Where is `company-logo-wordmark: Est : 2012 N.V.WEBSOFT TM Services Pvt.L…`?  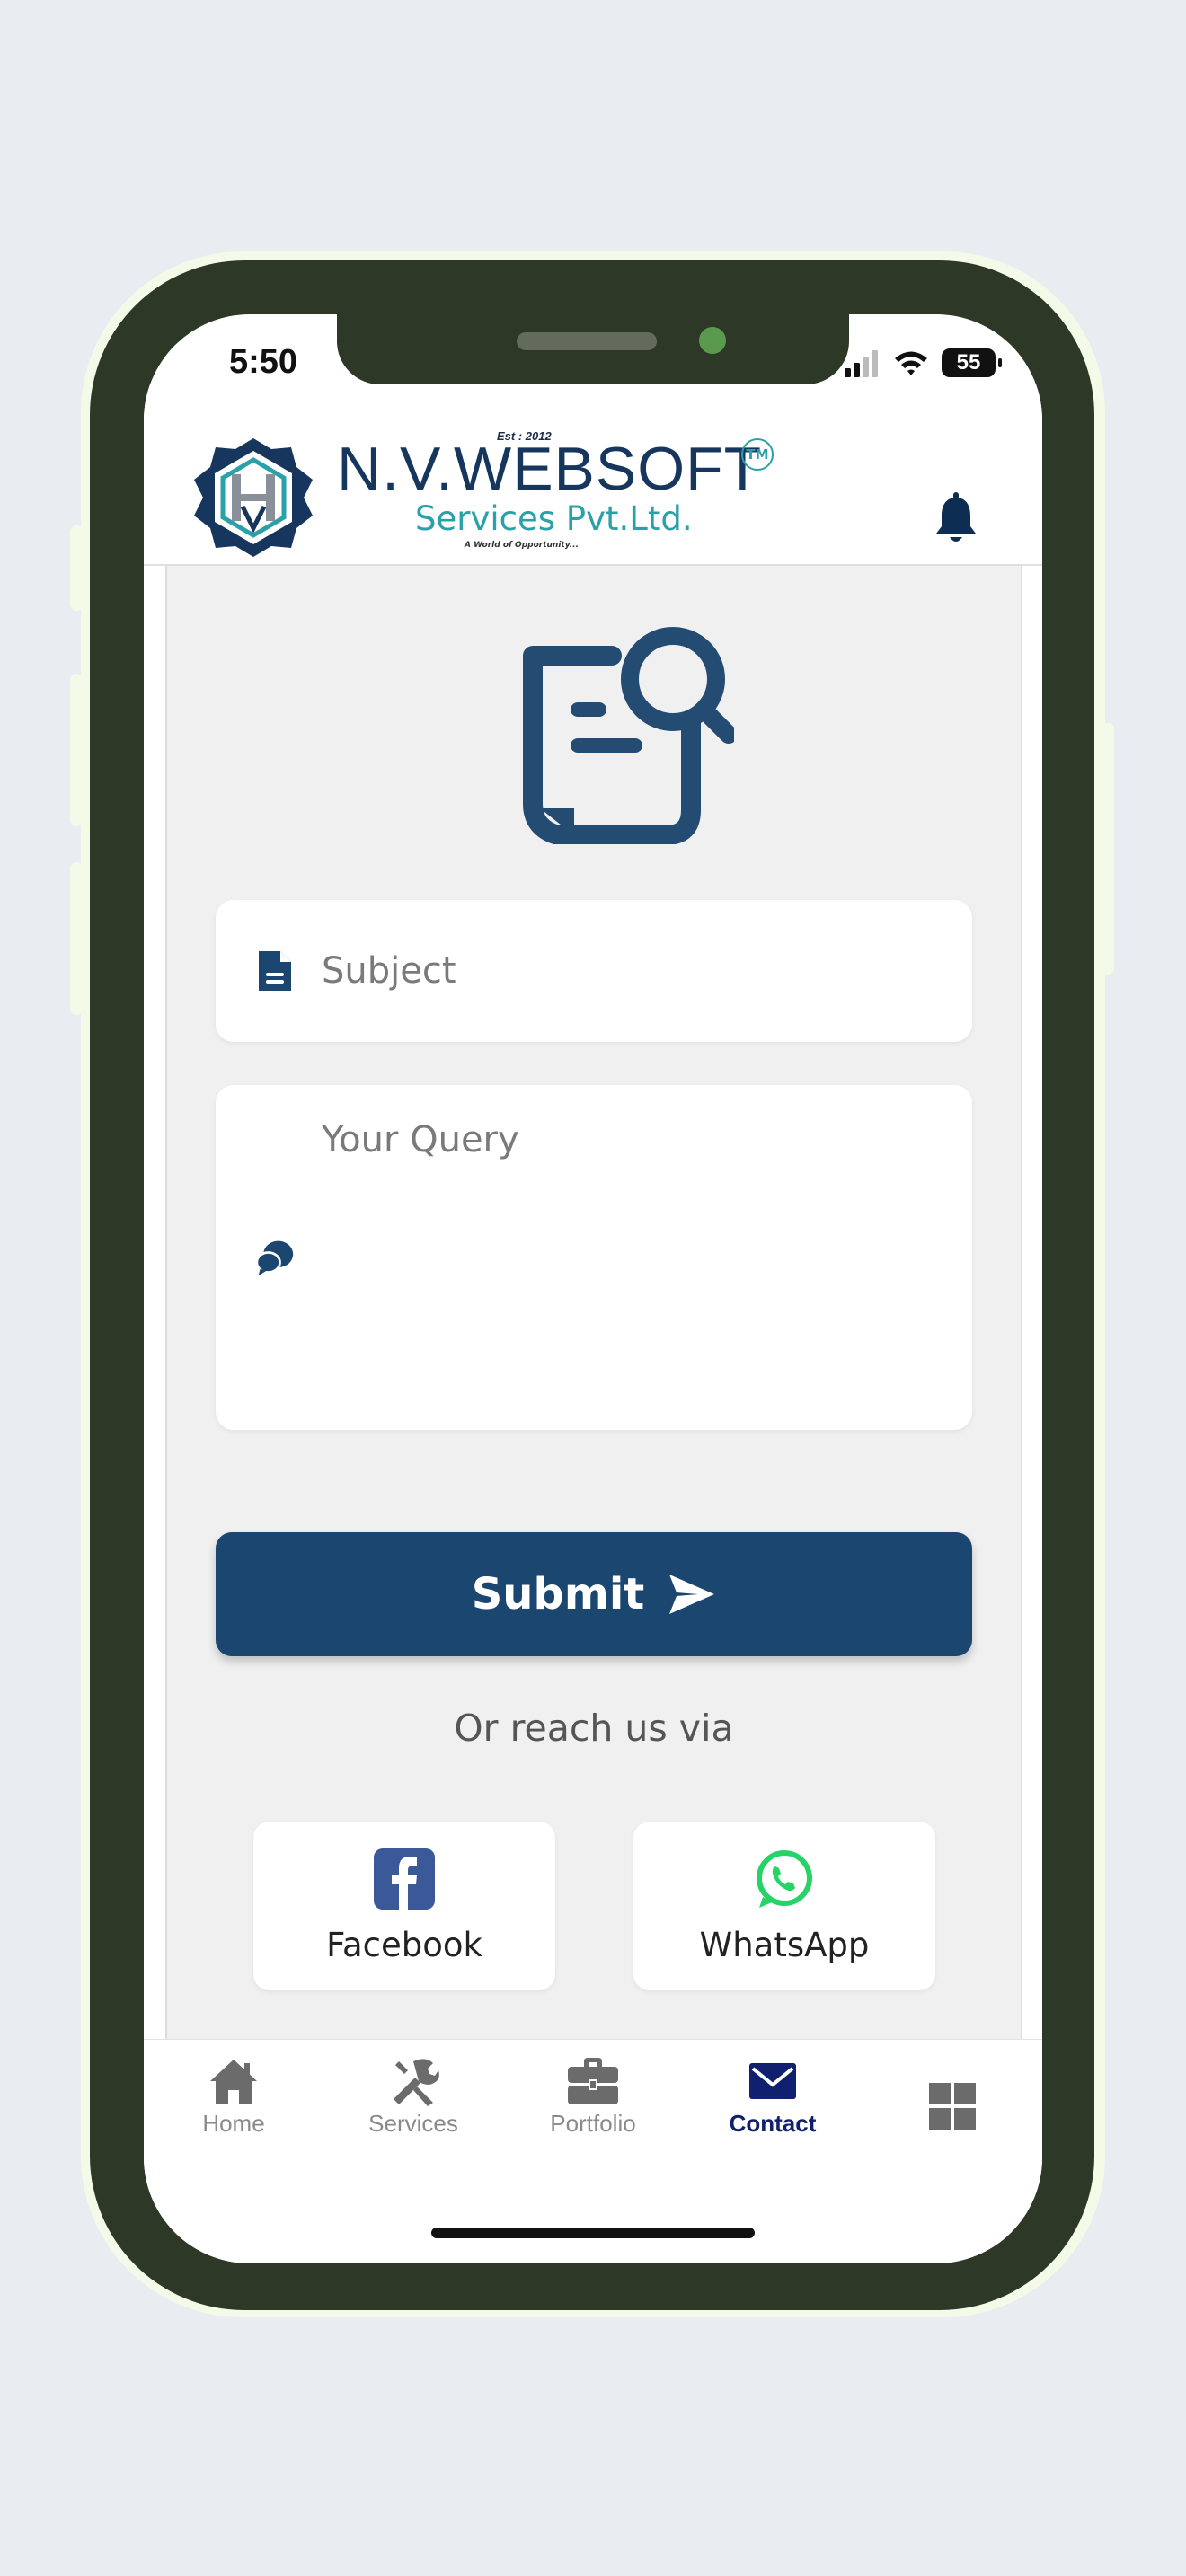 company-logo-wordmark: Est : 2012 N.V.WEBSOFT TM Services Pvt.L… is located at coordinates (561, 496).